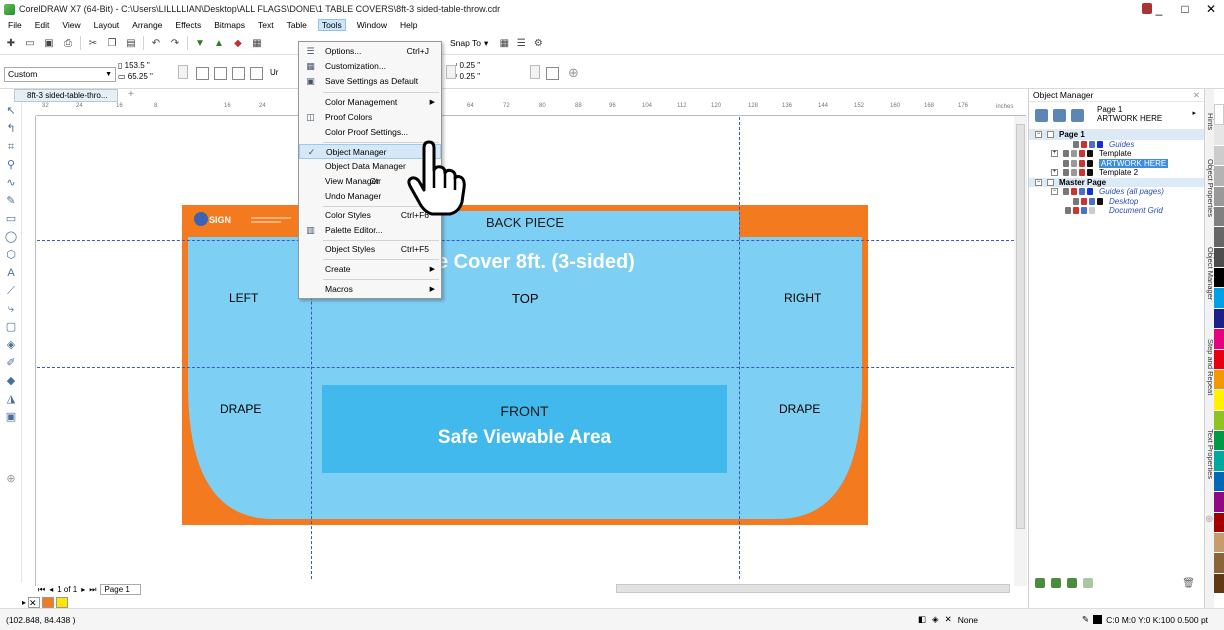 The height and width of the screenshot is (630, 1224). I want to click on dimension-tool-icon: ⟋, so click(11, 291).